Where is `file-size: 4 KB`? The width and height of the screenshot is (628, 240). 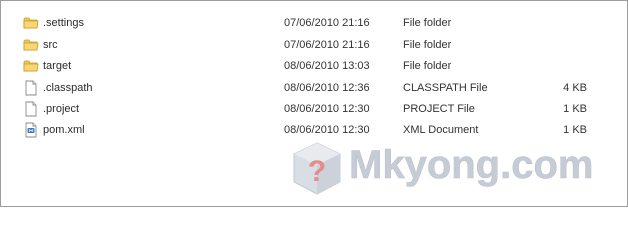 file-size: 4 KB is located at coordinates (575, 88).